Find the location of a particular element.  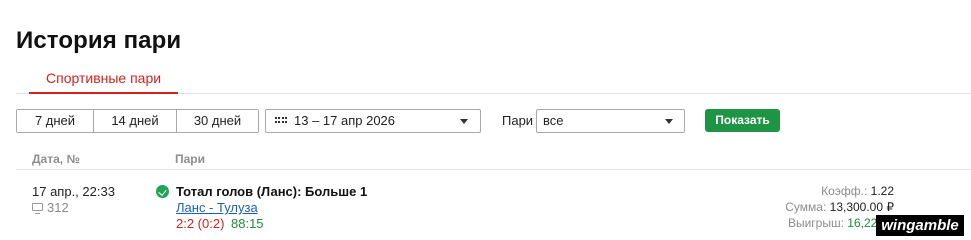

bet-datetime: 17 апр., 22:33 is located at coordinates (73, 191).